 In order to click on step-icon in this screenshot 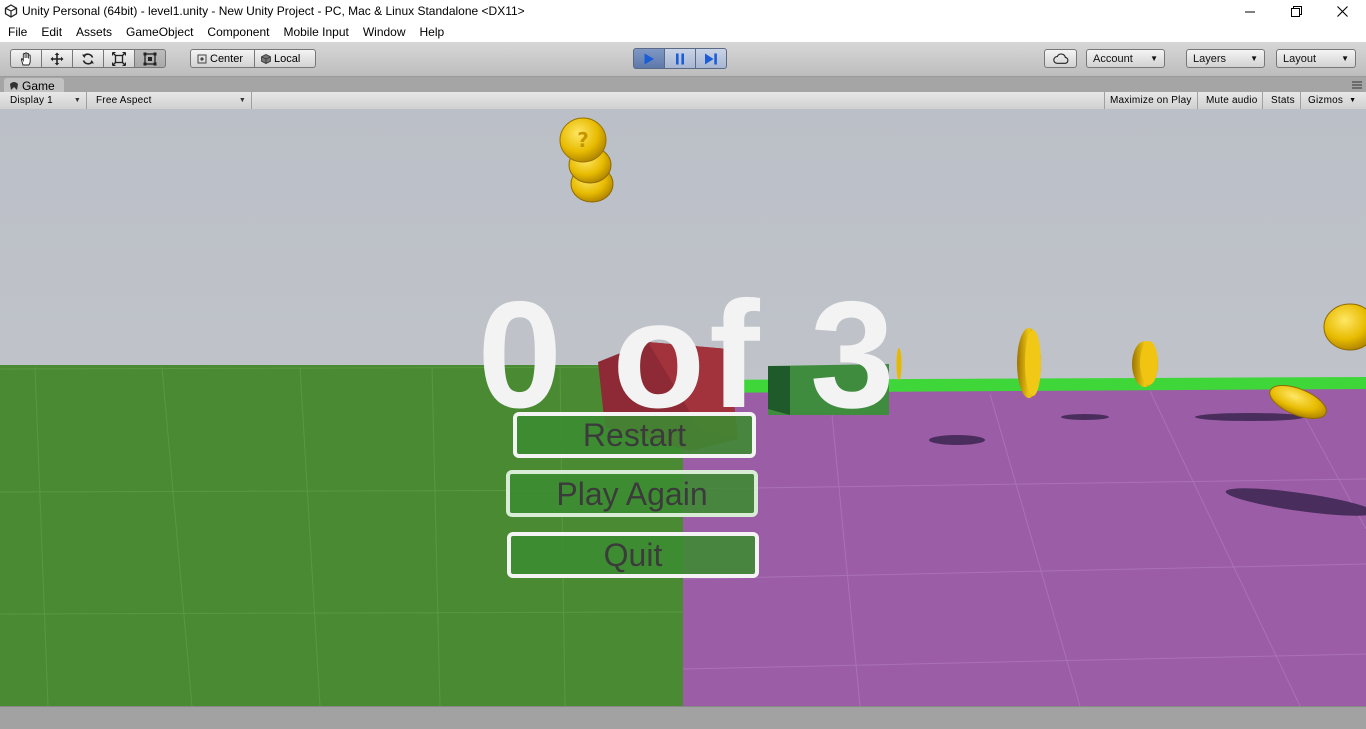, I will do `click(711, 58)`.